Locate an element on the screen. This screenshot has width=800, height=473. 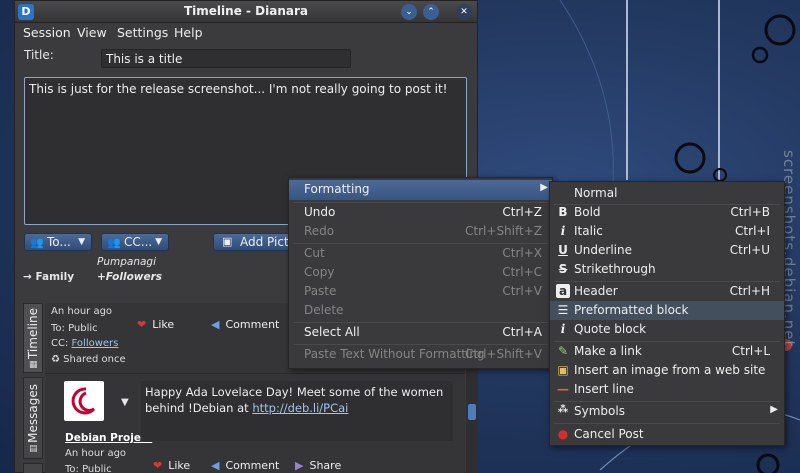
format-strikethrough: S Strikethrough is located at coordinates (667, 269).